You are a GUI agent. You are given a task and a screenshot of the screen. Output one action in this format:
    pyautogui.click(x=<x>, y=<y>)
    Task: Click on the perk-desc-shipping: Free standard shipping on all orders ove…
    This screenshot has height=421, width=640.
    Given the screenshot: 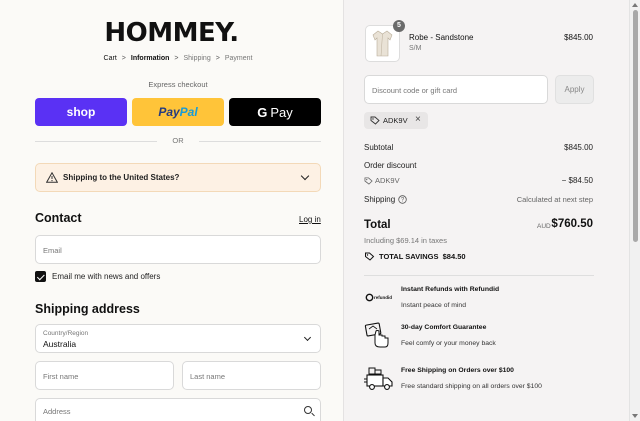 What is the action you would take?
    pyautogui.click(x=471, y=386)
    